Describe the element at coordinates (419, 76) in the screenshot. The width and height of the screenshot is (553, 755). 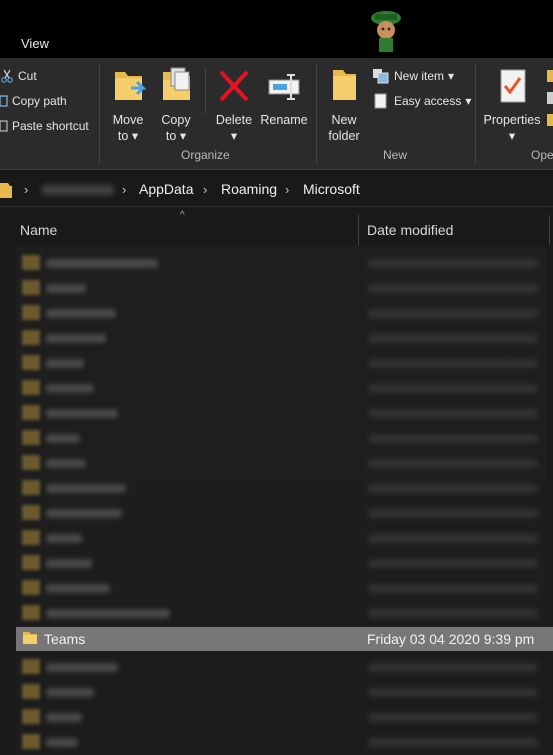
I see `new-item-label: New item` at that location.